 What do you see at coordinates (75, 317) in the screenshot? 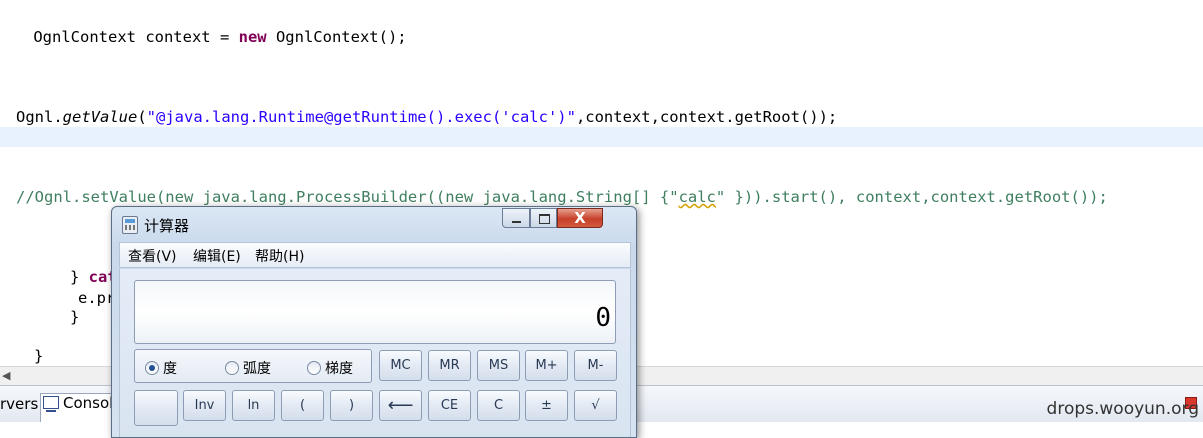
I see `code-line-brace-close: }` at bounding box center [75, 317].